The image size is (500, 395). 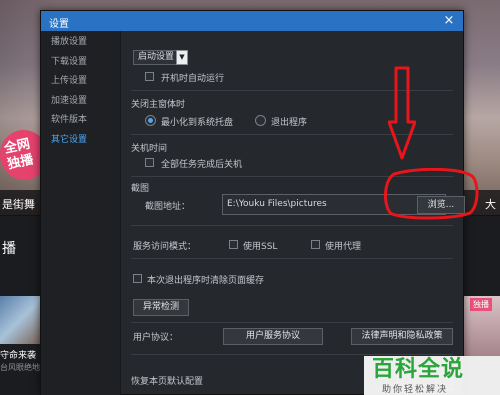 What do you see at coordinates (431, 194) in the screenshot?
I see `annotation-circle-icon` at bounding box center [431, 194].